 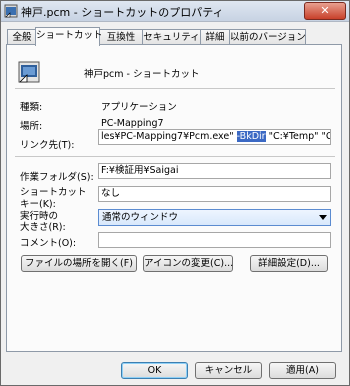 I want to click on type-value: アプリケーション, so click(x=139, y=107).